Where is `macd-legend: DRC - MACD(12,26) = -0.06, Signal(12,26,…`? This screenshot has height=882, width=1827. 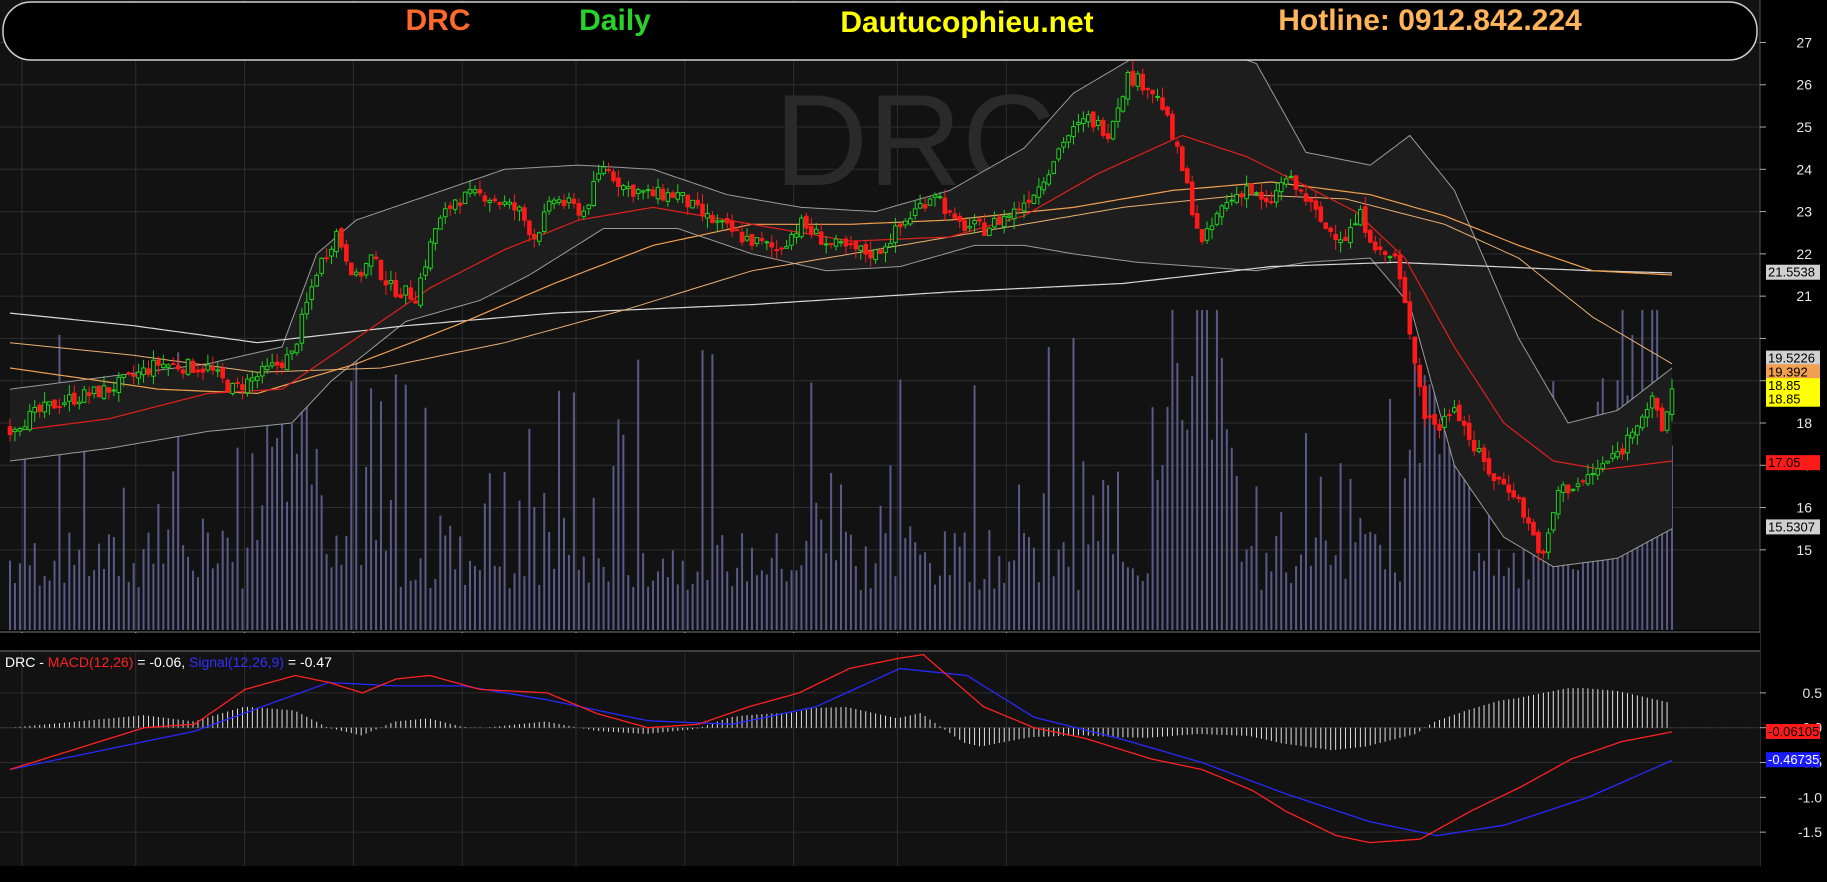 macd-legend: DRC - MACD(12,26) = -0.06, Signal(12,26,… is located at coordinates (168, 662).